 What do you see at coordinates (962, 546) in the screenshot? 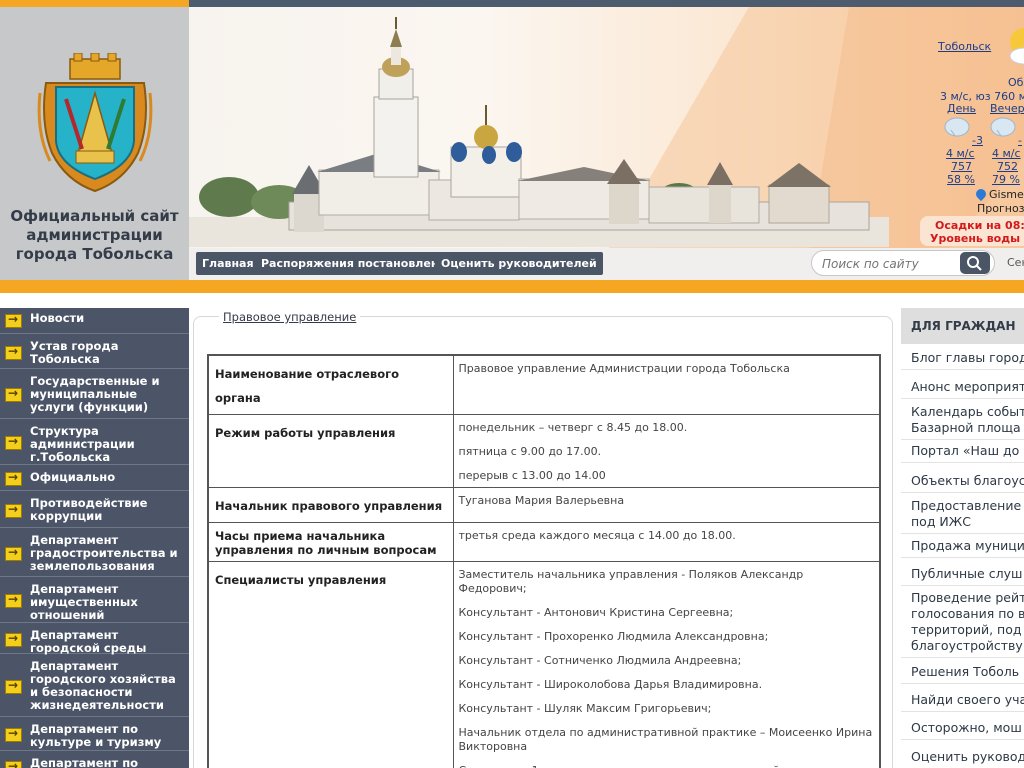
I see `right-column-link: Продажа муници` at bounding box center [962, 546].